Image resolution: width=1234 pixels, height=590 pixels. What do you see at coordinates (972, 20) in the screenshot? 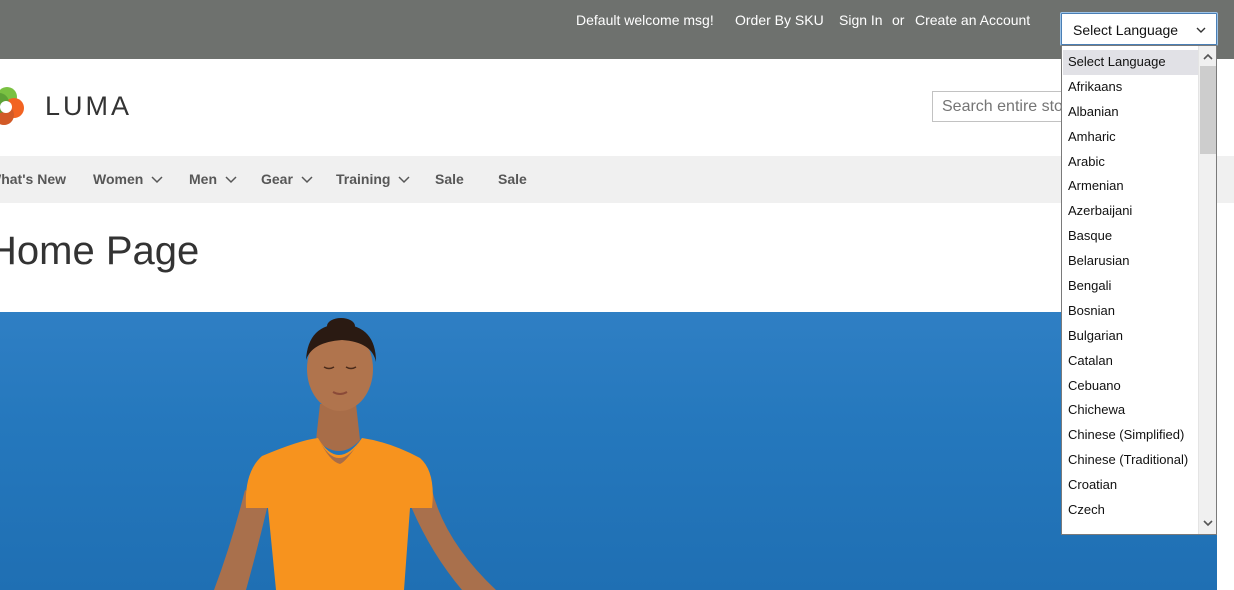
I see `create-account-link: Create an Account` at bounding box center [972, 20].